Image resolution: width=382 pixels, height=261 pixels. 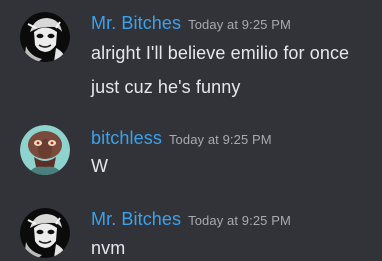 I want to click on squidward-portrait-icon, so click(x=45, y=150).